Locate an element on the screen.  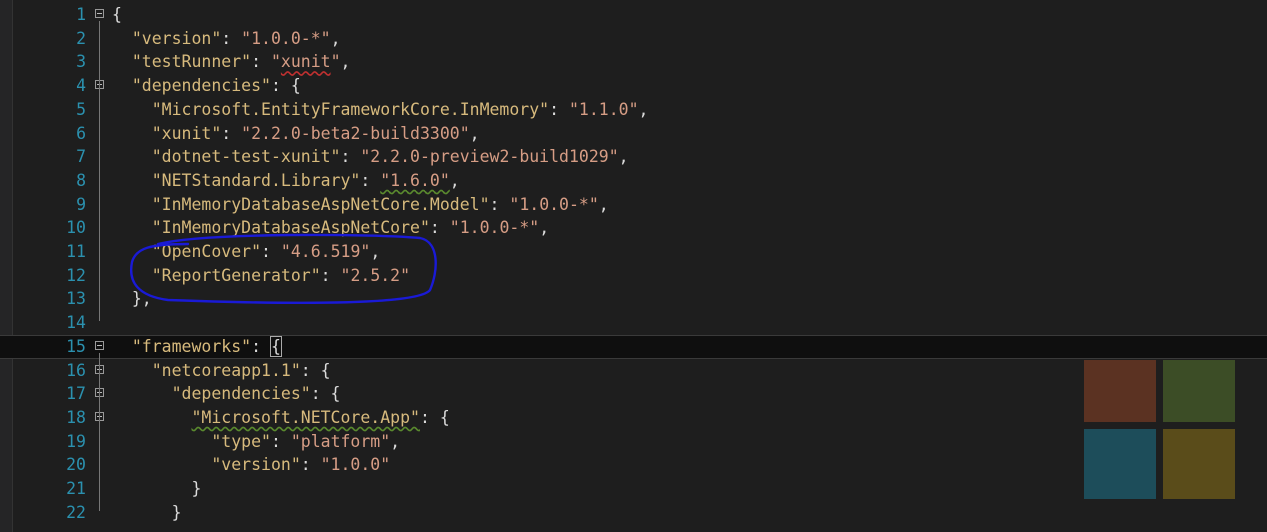
code-line: 3 "testRunner": "xunit", is located at coordinates (633, 62).